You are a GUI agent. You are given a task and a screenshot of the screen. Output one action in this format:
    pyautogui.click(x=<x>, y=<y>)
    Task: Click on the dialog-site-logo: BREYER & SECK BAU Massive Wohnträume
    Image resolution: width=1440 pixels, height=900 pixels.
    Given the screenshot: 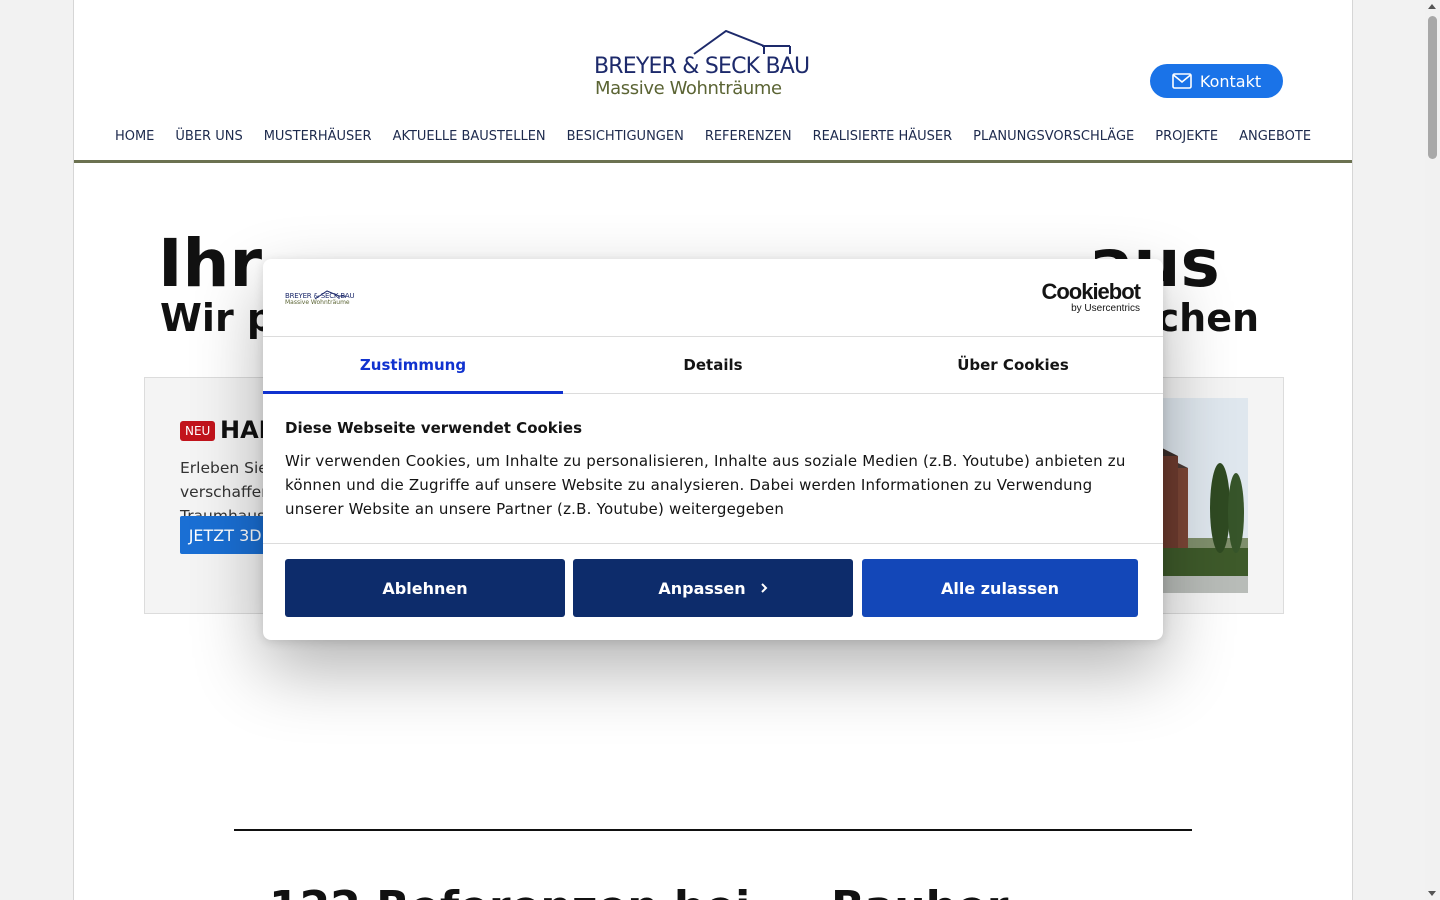 What is the action you would take?
    pyautogui.click(x=320, y=296)
    